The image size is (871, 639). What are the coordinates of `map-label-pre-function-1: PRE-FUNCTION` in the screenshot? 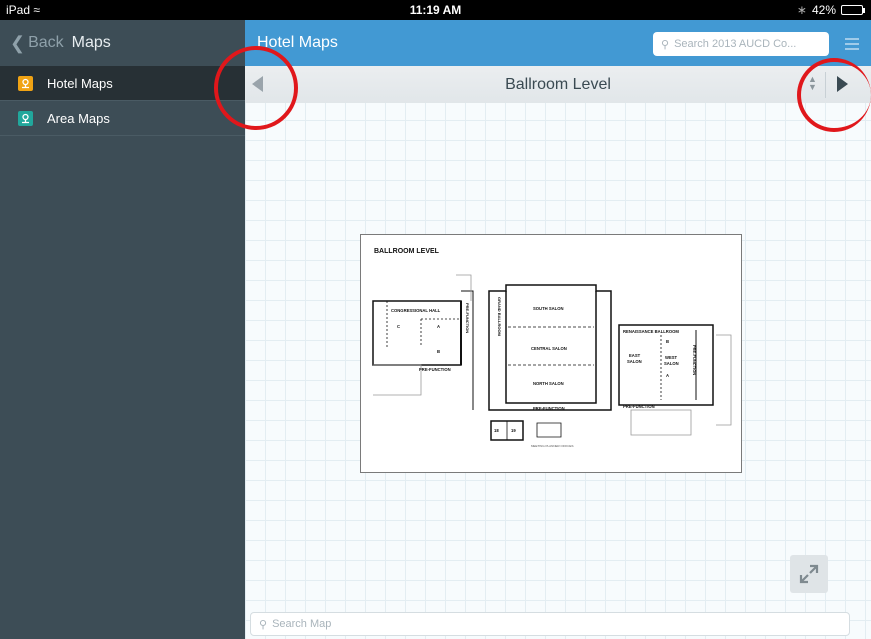 It's located at (435, 369).